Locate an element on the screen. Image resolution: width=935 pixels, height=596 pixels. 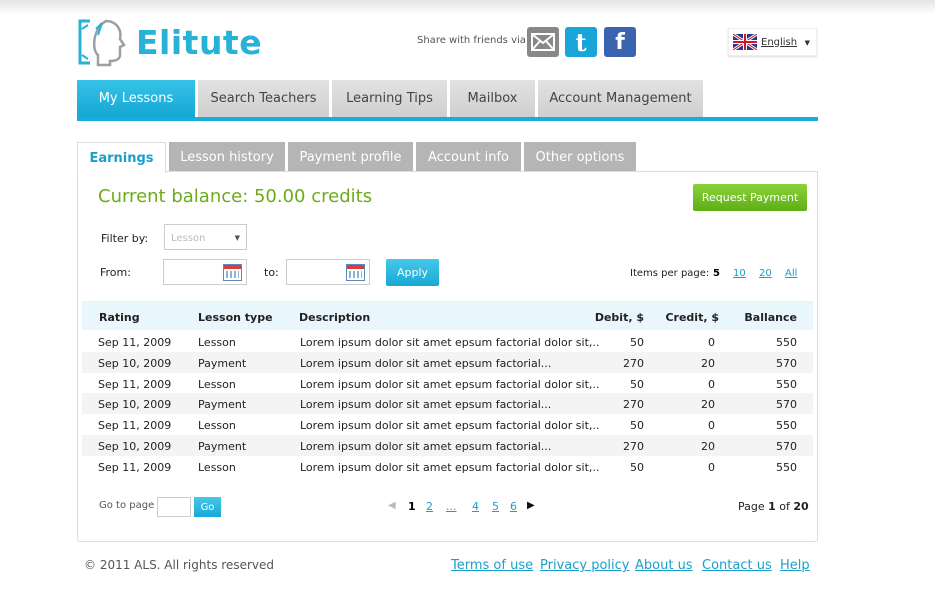
page-5: 5 is located at coordinates (495, 506).